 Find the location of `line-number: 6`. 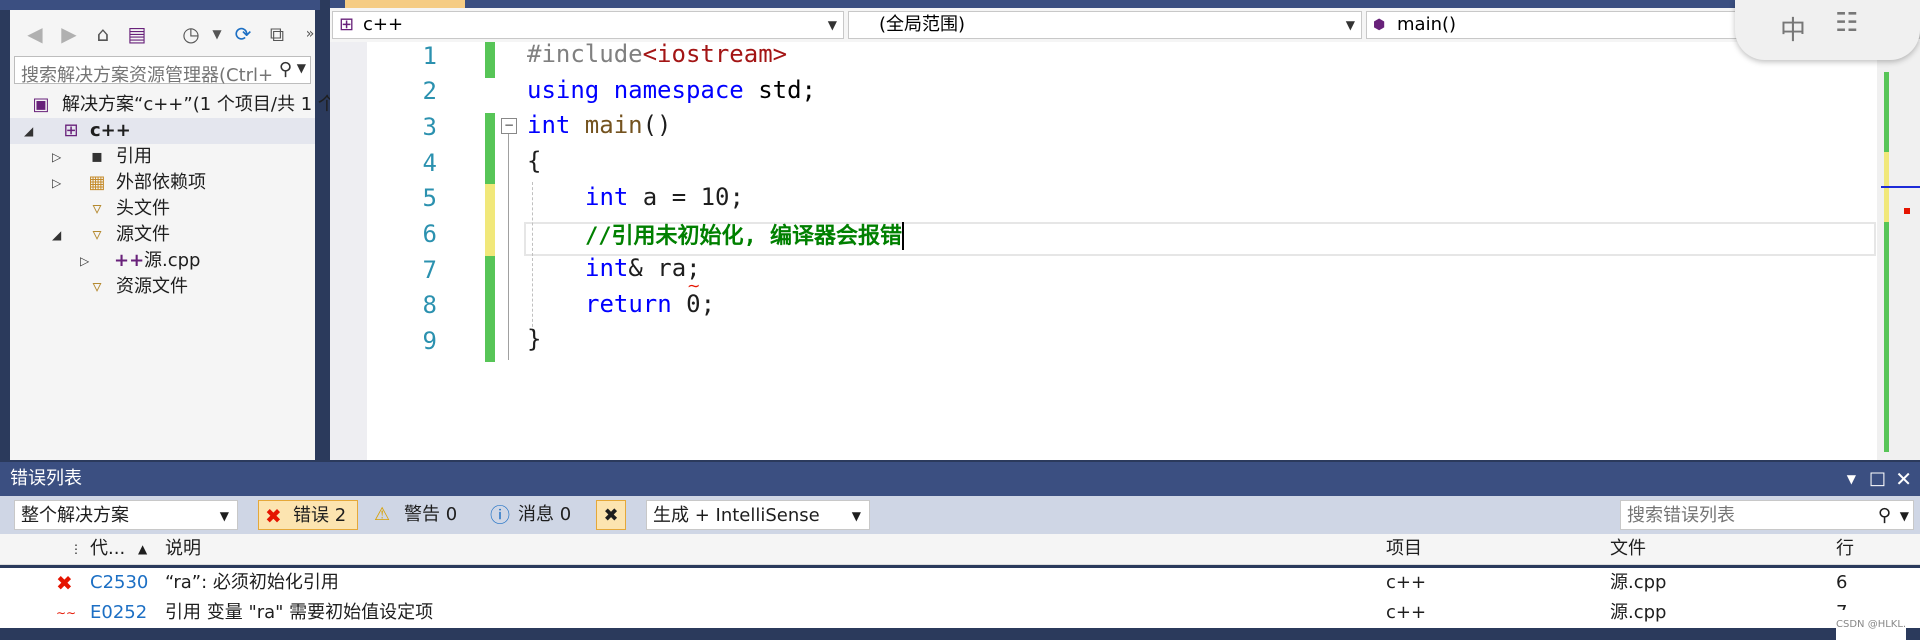

line-number: 6 is located at coordinates (429, 234).